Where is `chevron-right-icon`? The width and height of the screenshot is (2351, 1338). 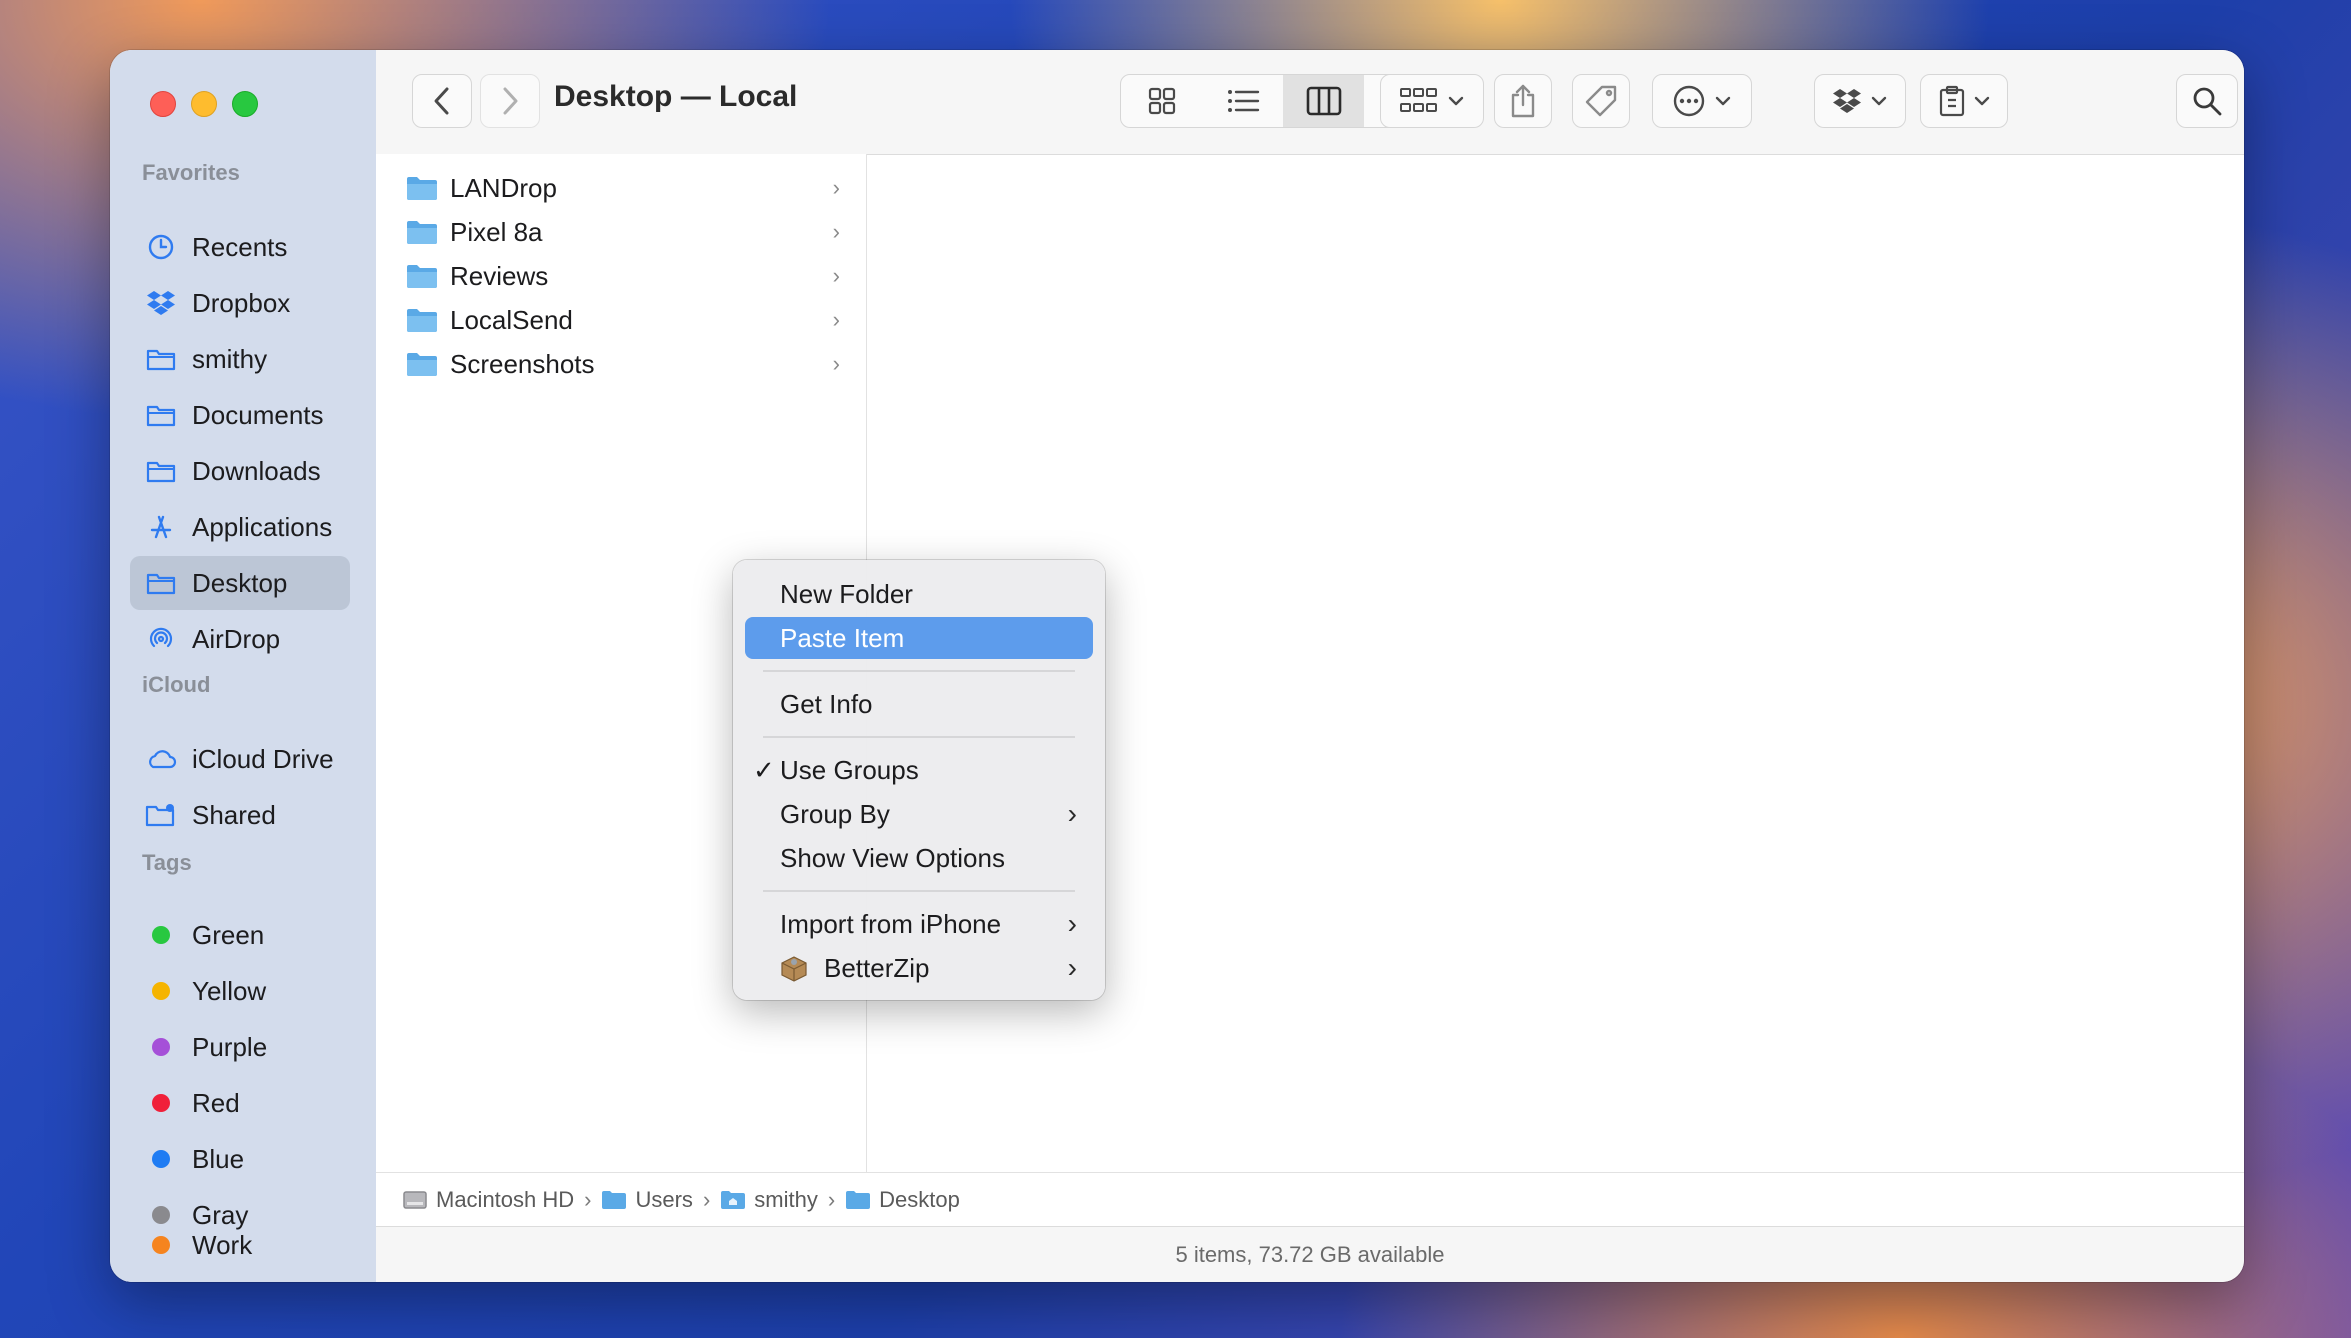
chevron-right-icon is located at coordinates (510, 101).